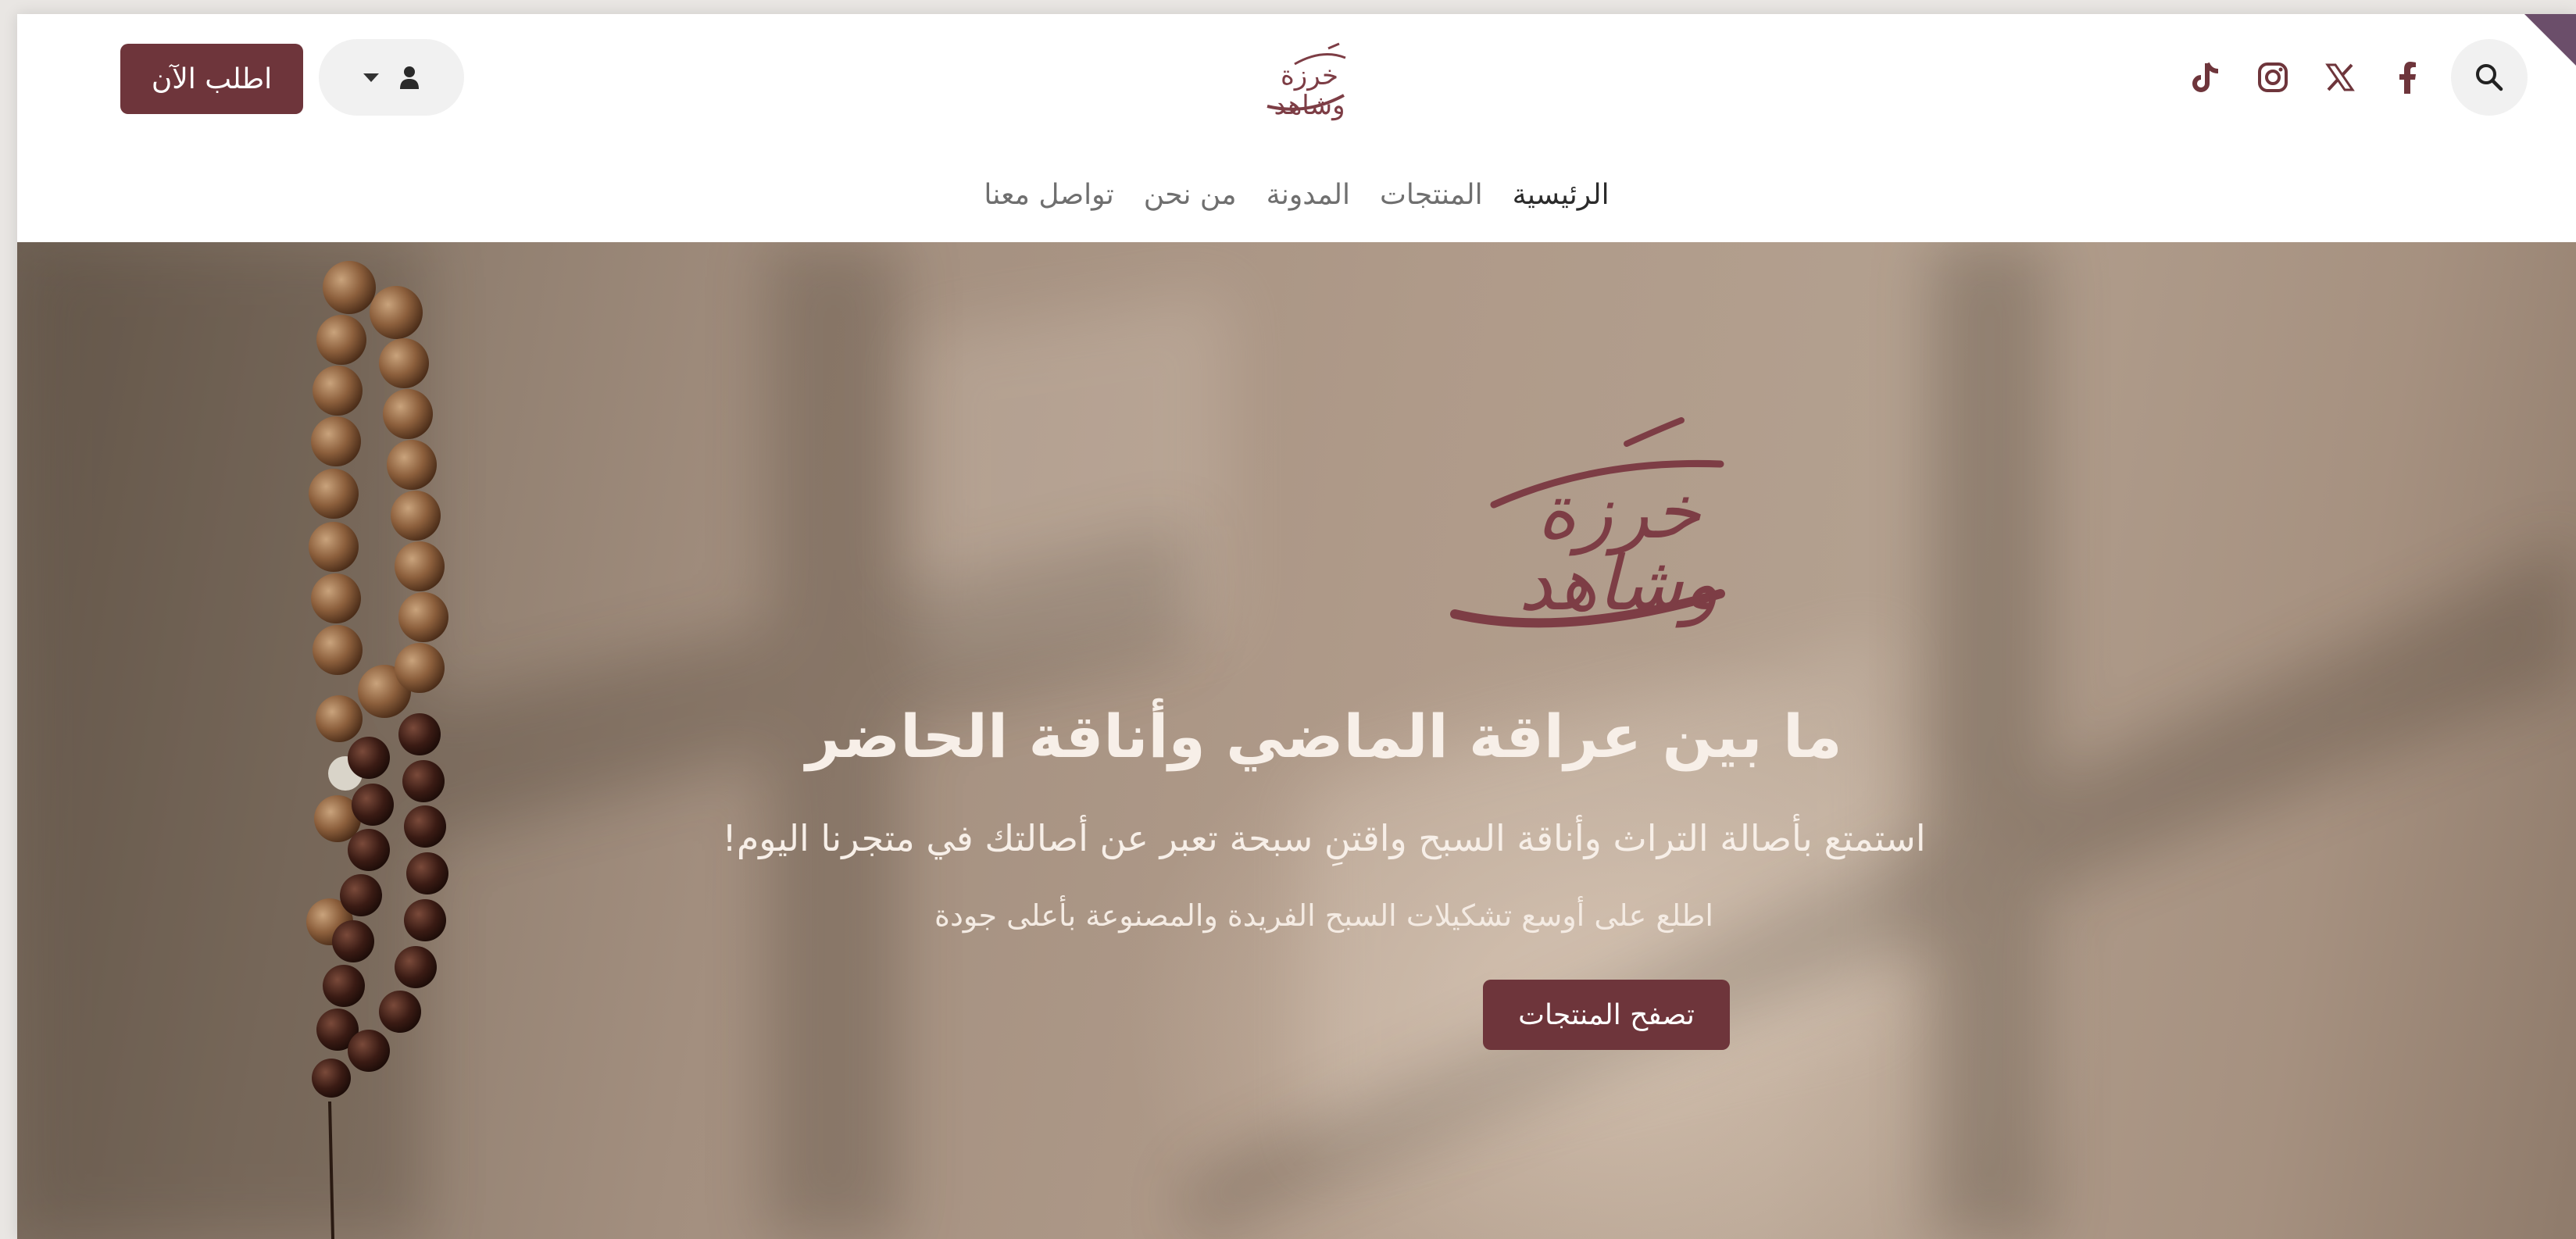  Describe the element at coordinates (1309, 76) in the screenshot. I see `logo-line1: خرزة` at that location.